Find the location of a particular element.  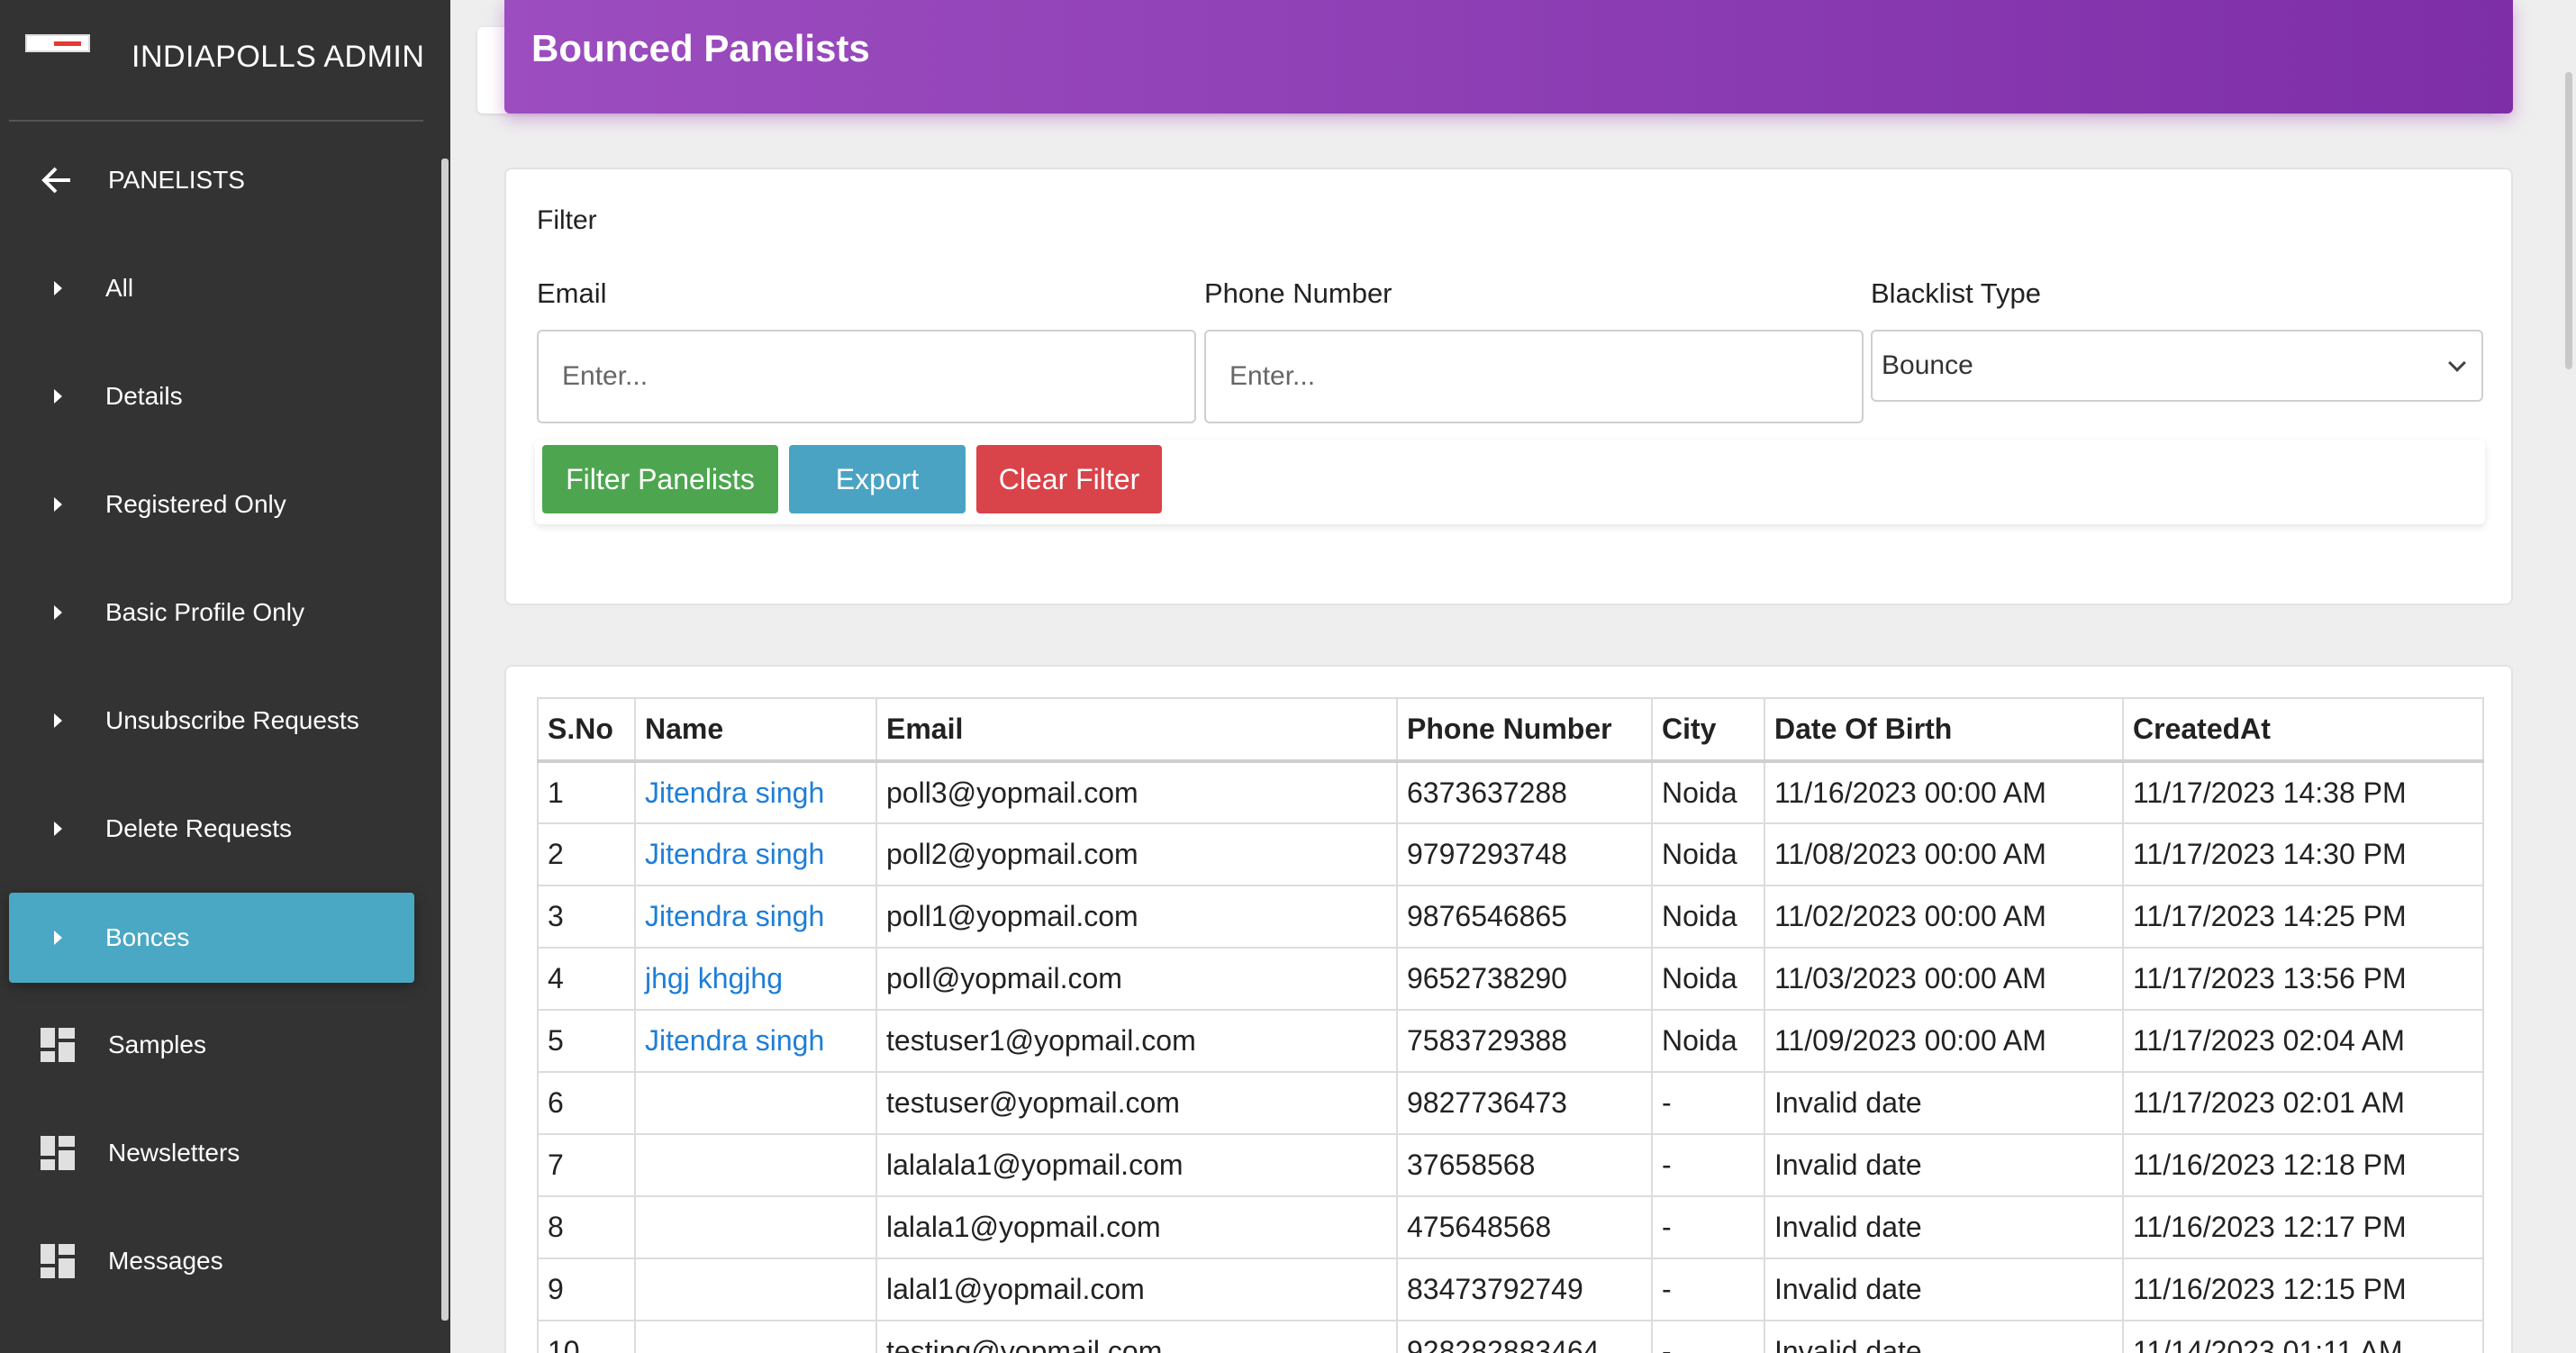

cell-sno: 4 is located at coordinates (586, 979).